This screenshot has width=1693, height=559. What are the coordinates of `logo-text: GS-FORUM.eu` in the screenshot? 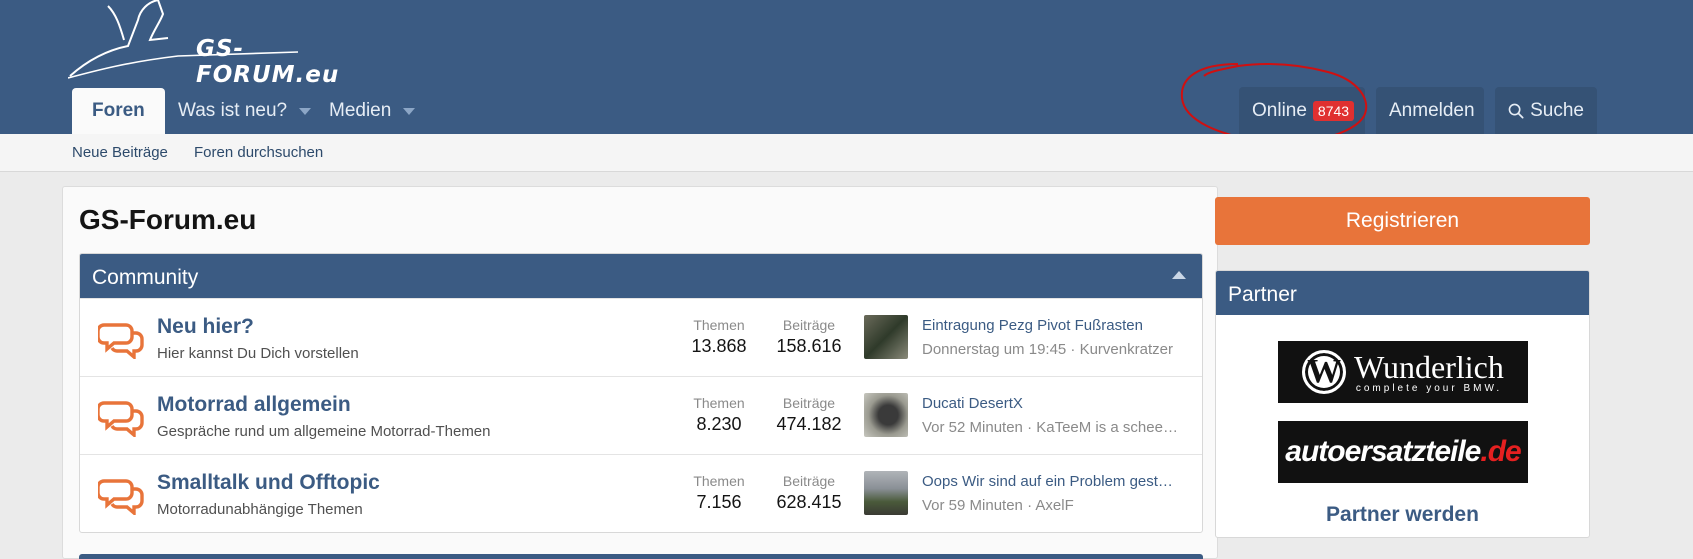 It's located at (268, 62).